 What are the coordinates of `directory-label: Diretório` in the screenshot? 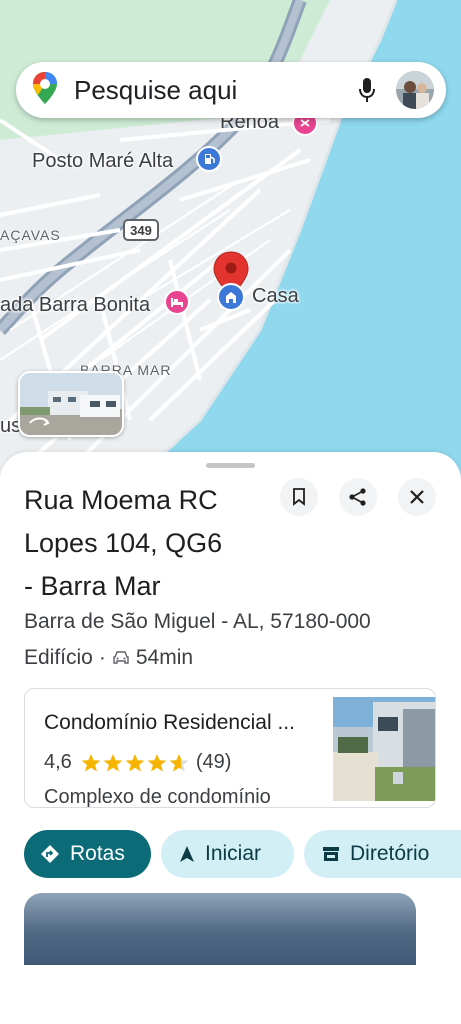 It's located at (390, 853).